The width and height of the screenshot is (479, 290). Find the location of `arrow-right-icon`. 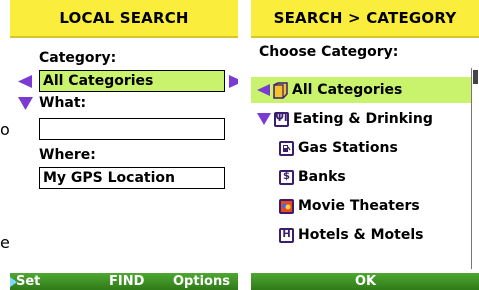

arrow-right-icon is located at coordinates (233, 81).